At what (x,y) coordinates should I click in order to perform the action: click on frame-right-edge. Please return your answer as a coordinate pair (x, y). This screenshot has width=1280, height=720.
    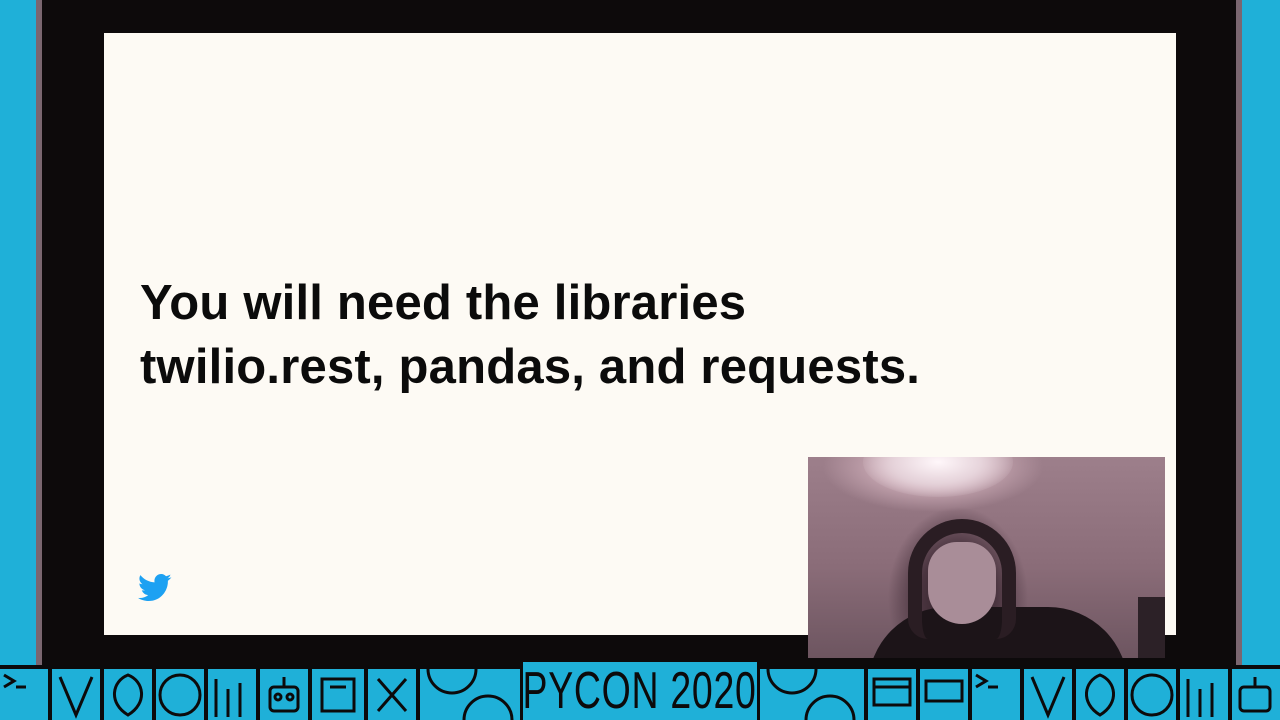
    Looking at the image, I should click on (1239, 332).